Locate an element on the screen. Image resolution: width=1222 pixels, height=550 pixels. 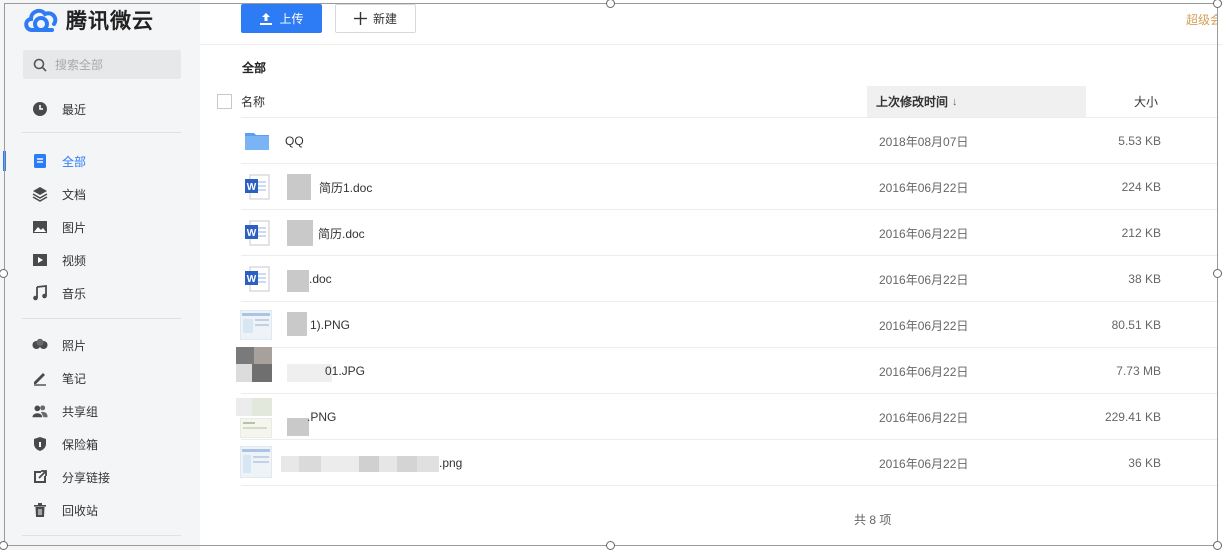
resize-handle-bottom is located at coordinates (610, 545).